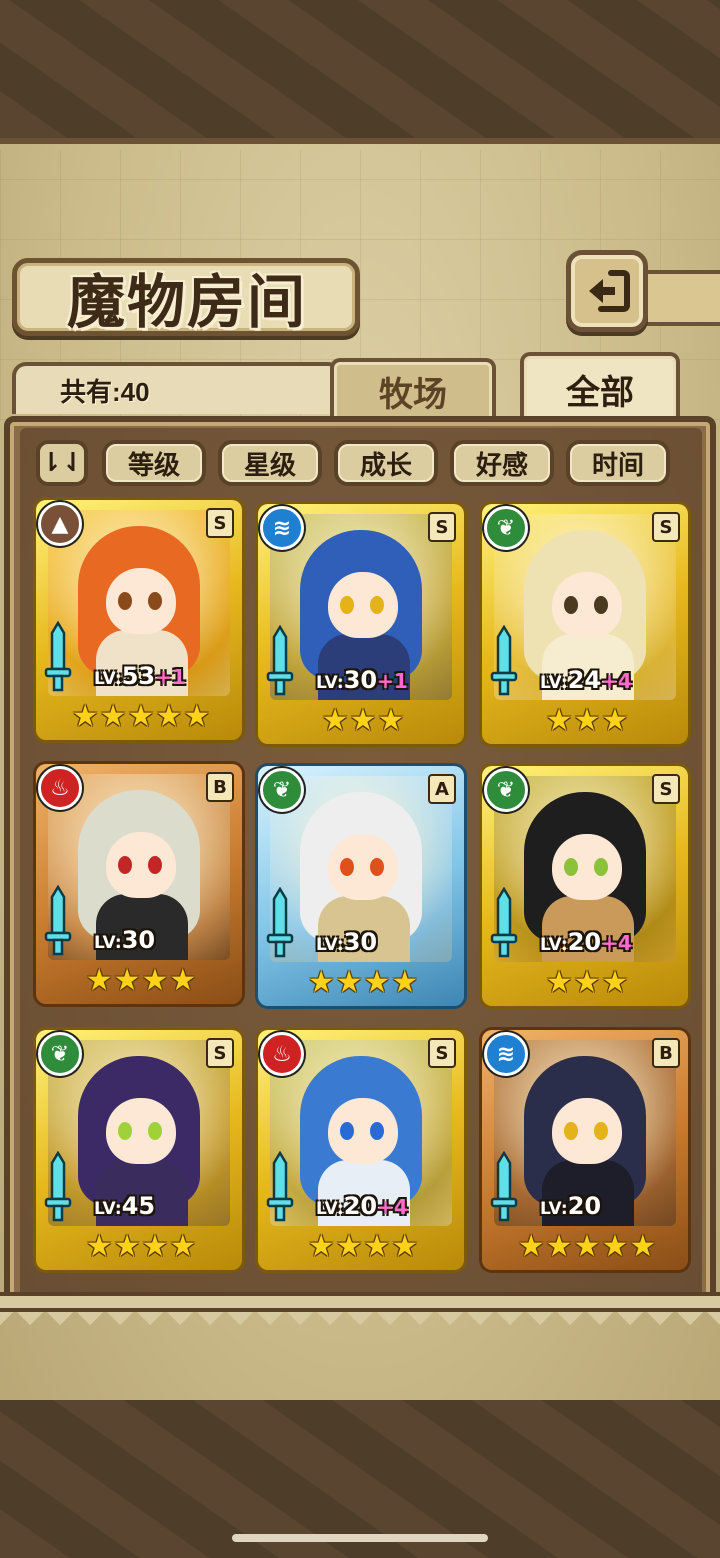 The width and height of the screenshot is (720, 1558). I want to click on back-button, so click(607, 291).